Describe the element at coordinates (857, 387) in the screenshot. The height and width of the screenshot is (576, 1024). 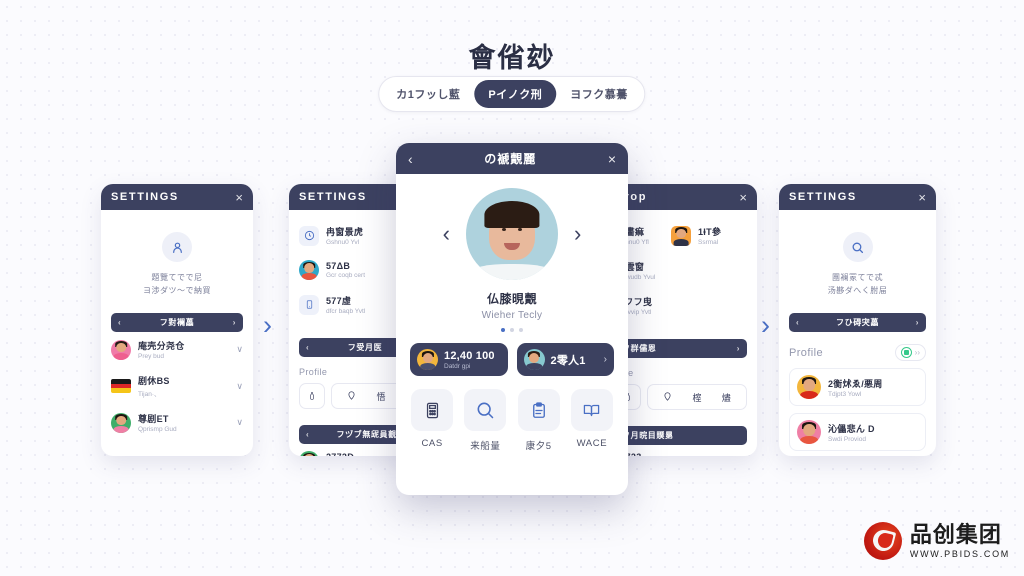
I see `list-item: 2衡炢ゑ/悪周 Tdjpt3 Yowl` at that location.